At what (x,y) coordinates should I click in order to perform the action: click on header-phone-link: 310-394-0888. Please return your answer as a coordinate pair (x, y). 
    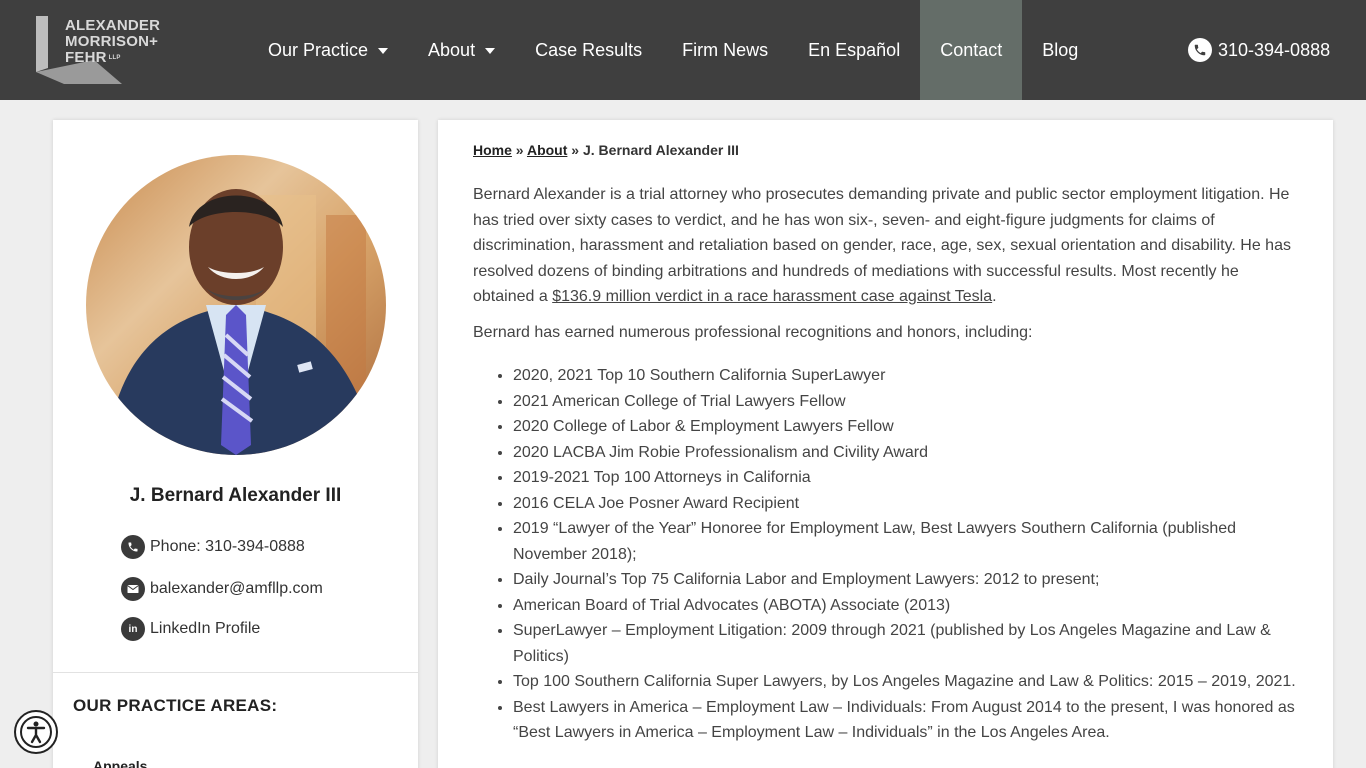
    Looking at the image, I should click on (1259, 50).